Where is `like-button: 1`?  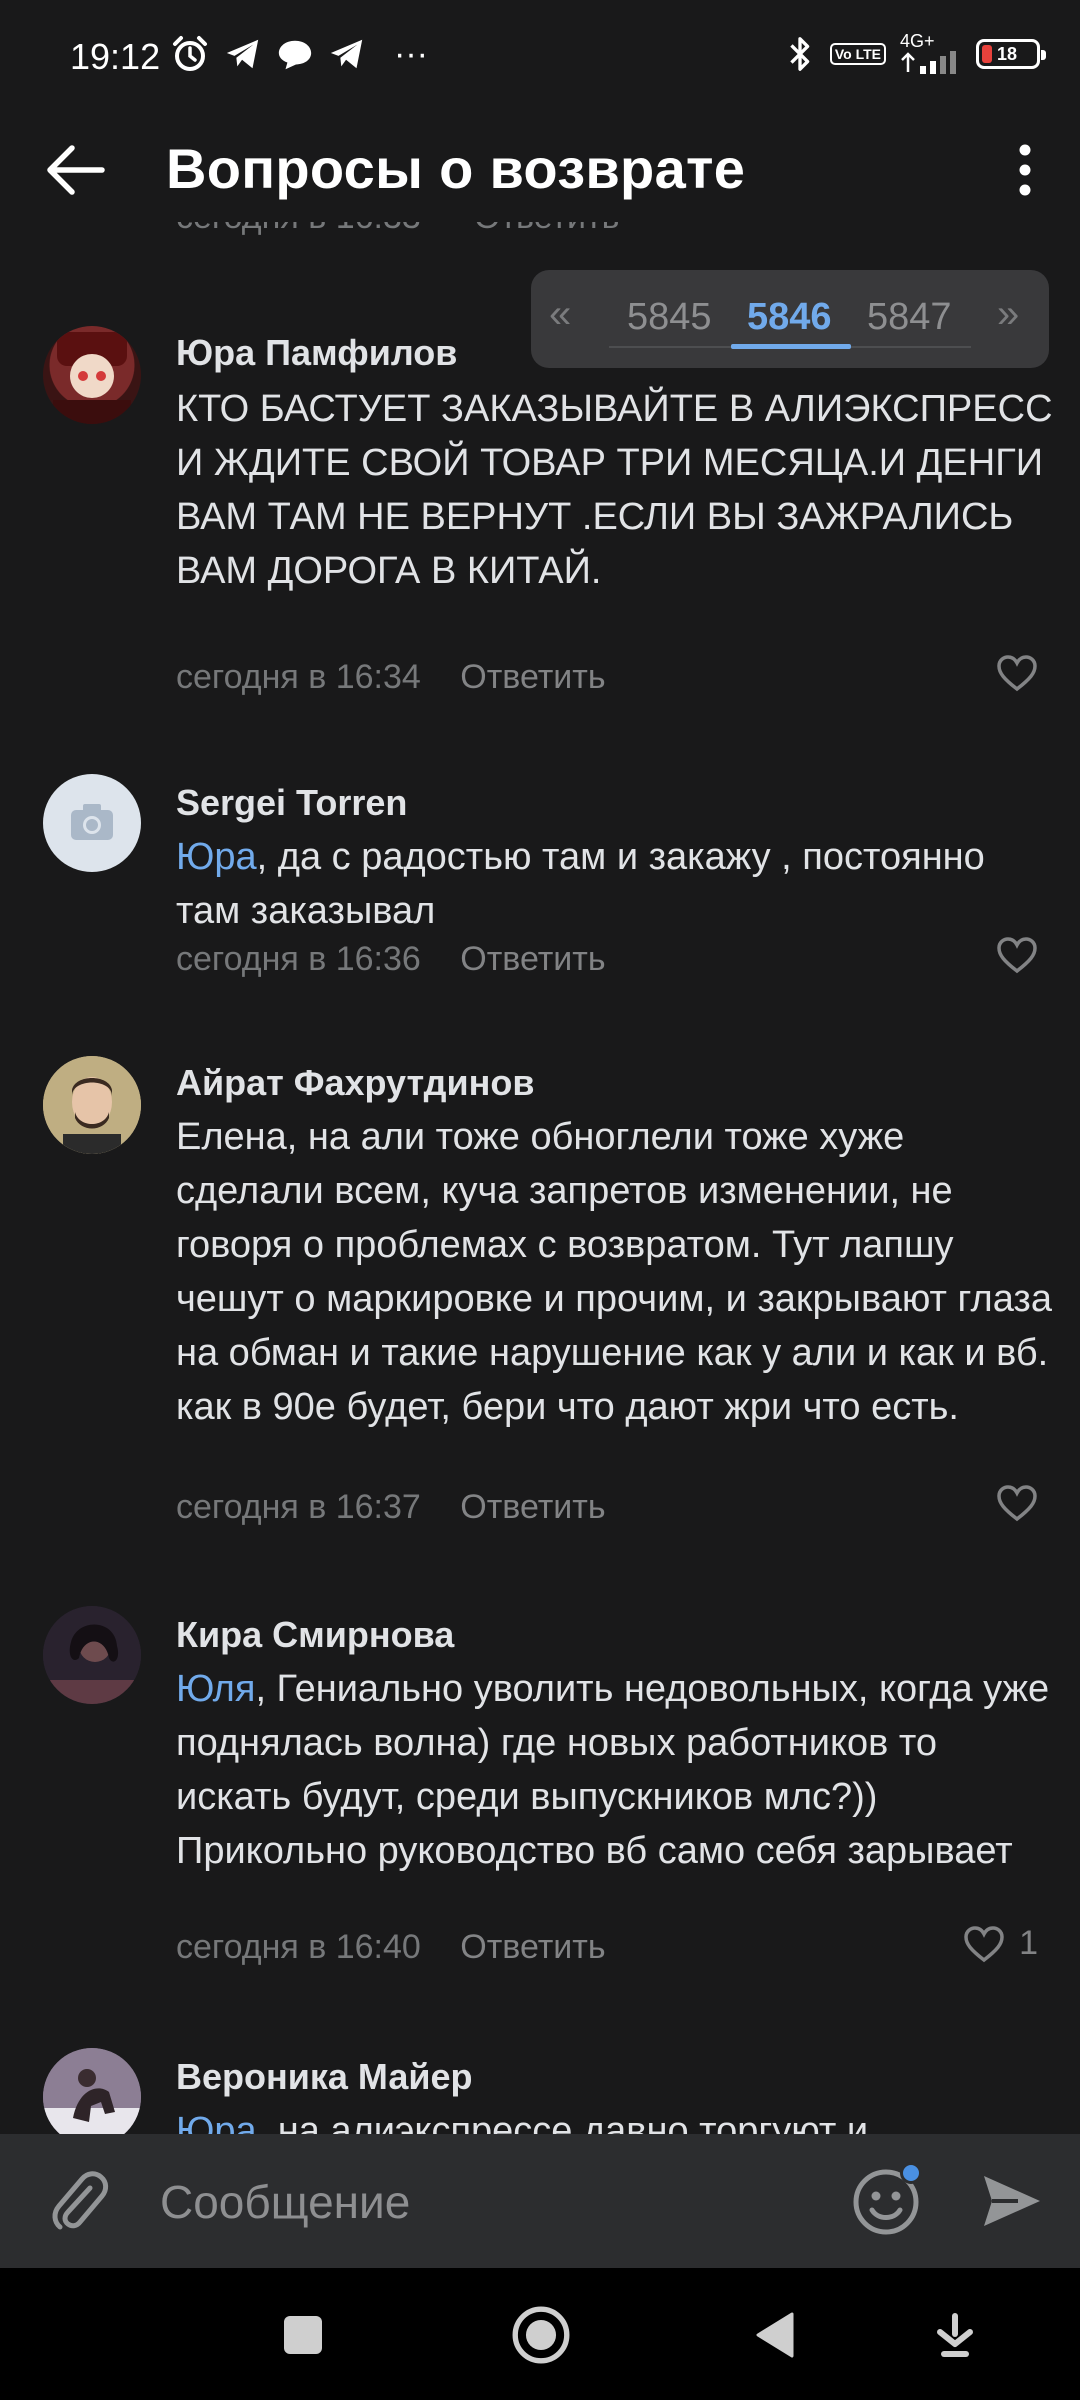 like-button: 1 is located at coordinates (1000, 1943).